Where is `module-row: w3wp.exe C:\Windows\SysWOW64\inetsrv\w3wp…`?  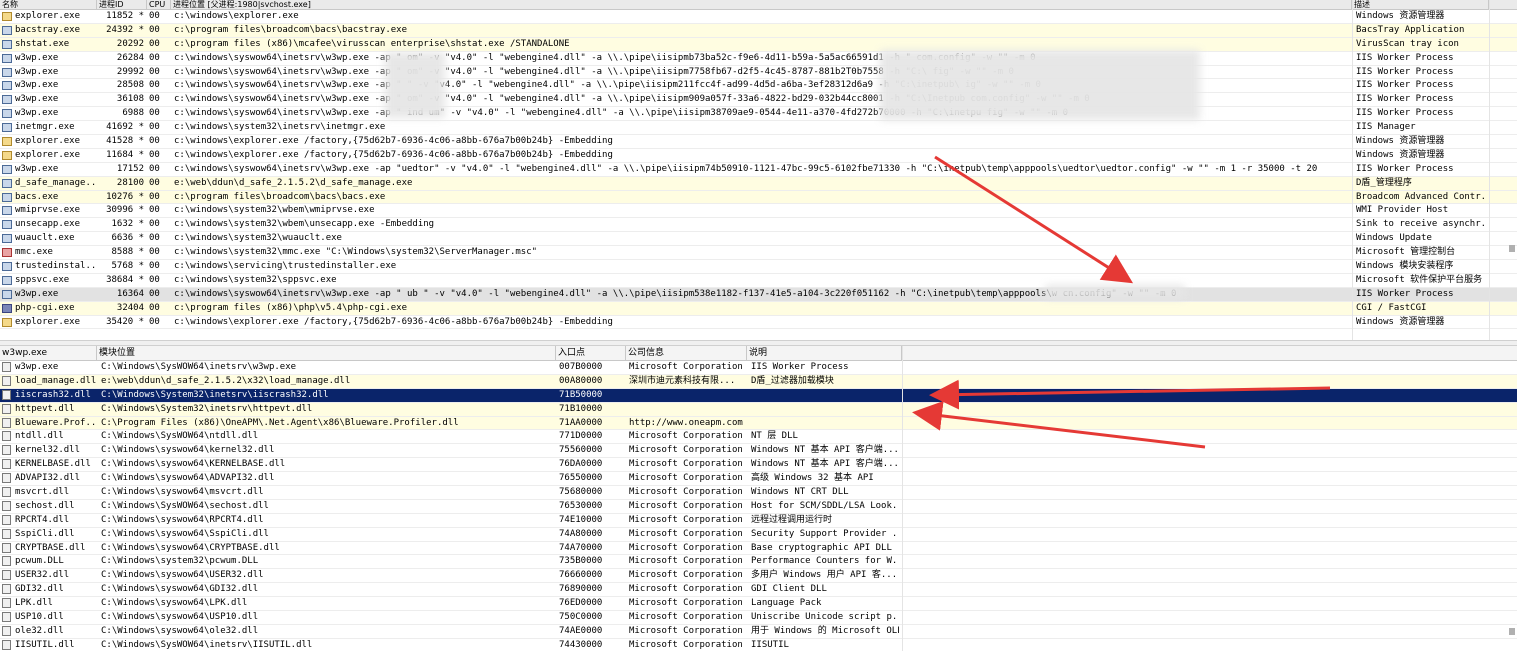
module-row: w3wp.exe C:\Windows\SysWOW64\inetsrv\w3wp… is located at coordinates (758, 368).